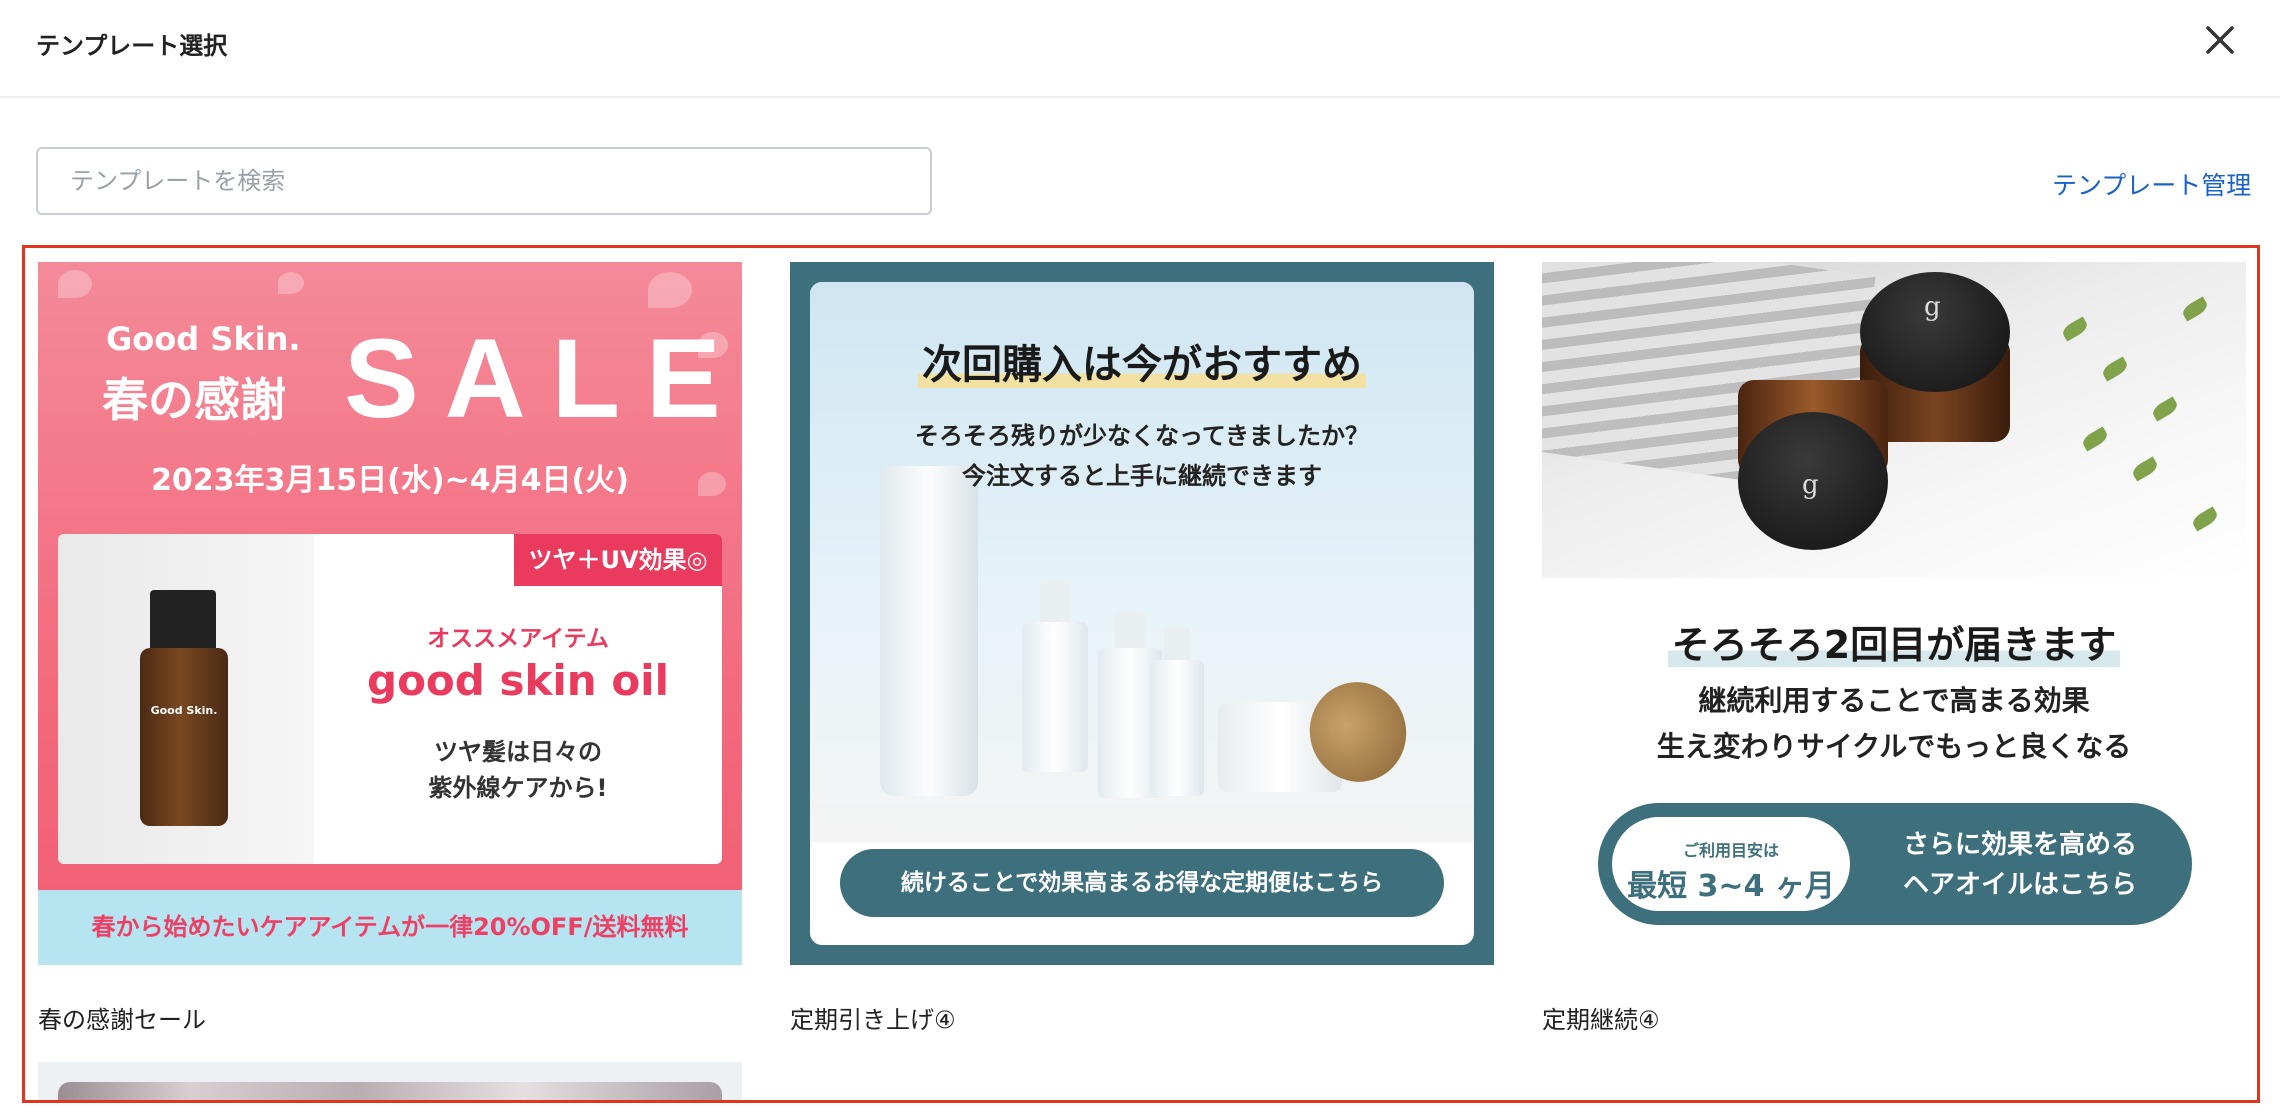  What do you see at coordinates (484, 181) in the screenshot?
I see `template-search-input` at bounding box center [484, 181].